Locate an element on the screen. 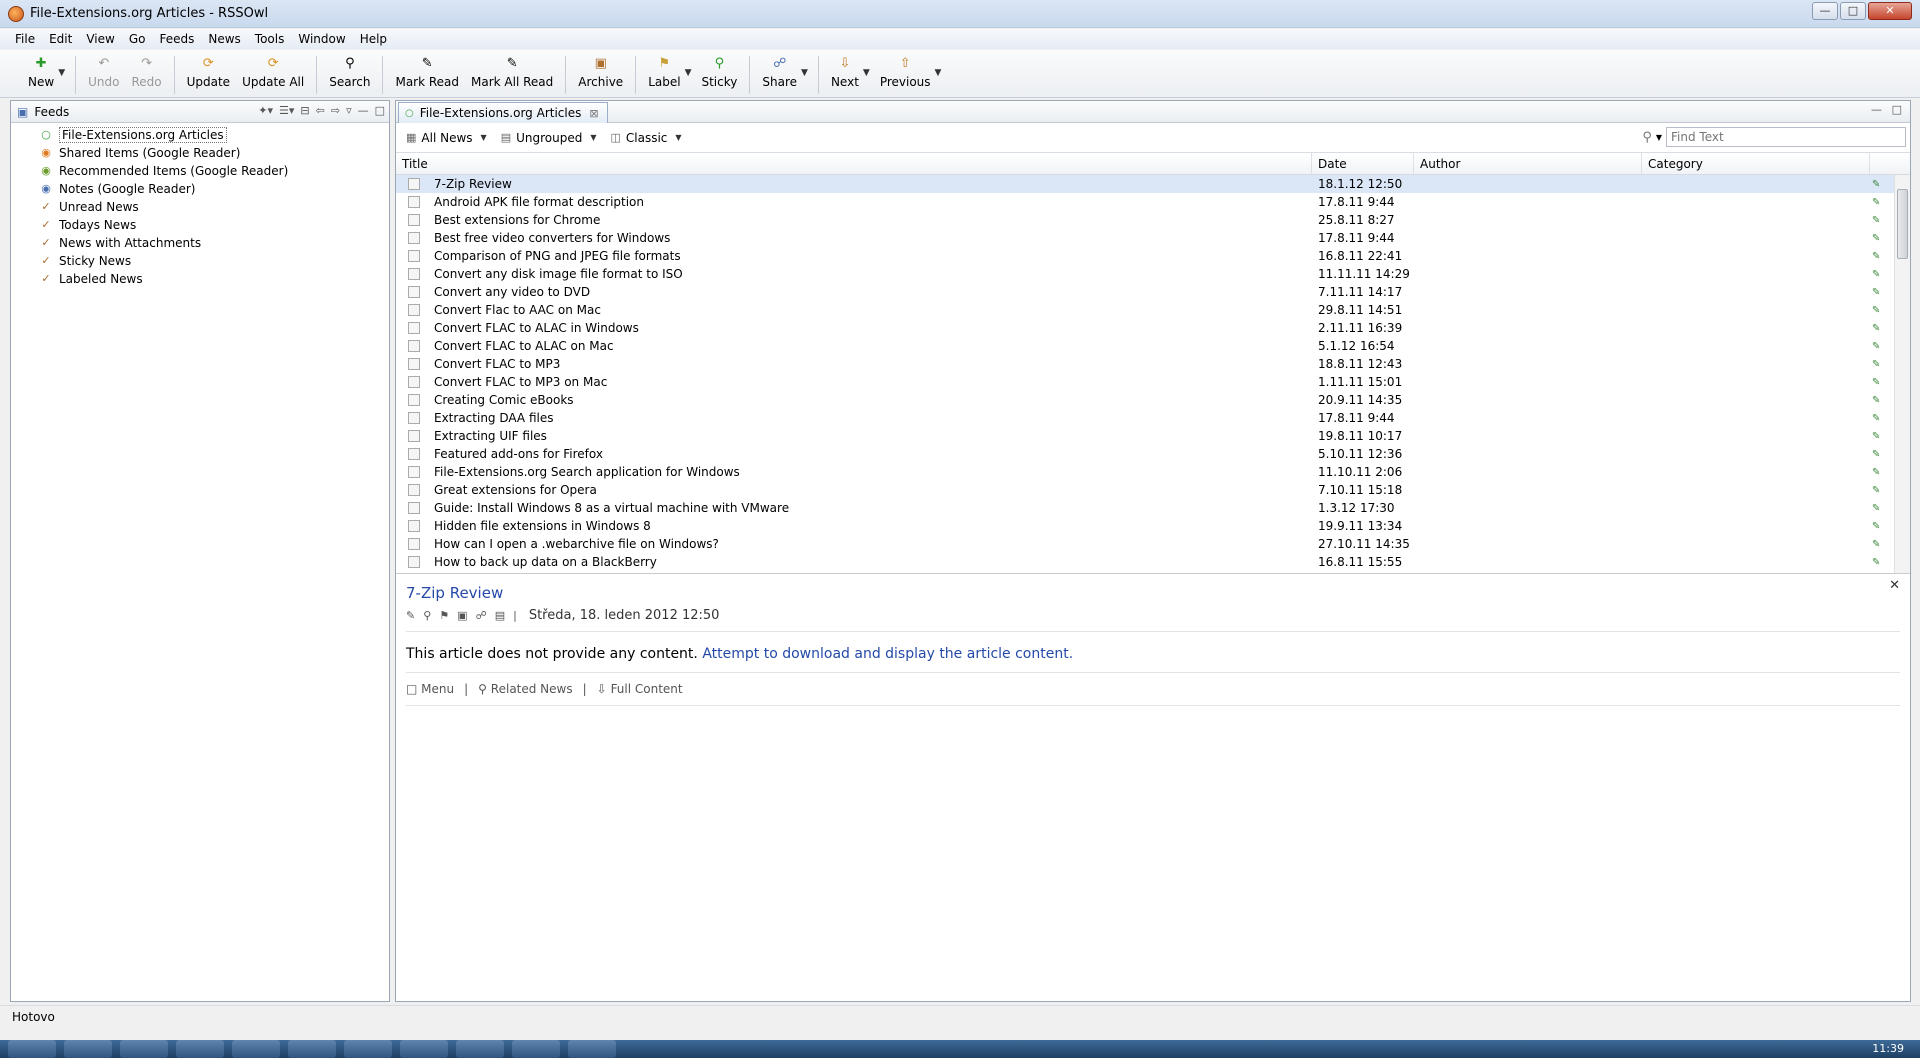 Image resolution: width=1920 pixels, height=1058 pixels. saved-search-item: ✓ Todays News is located at coordinates (214, 225).